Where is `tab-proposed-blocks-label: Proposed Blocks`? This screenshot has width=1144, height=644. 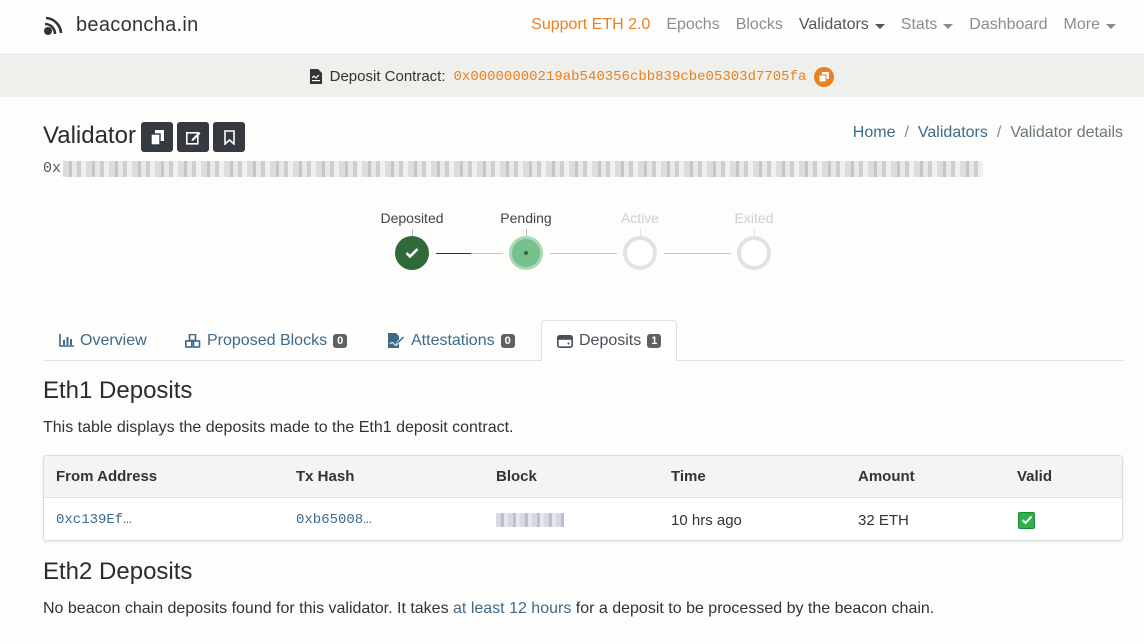 tab-proposed-blocks-label: Proposed Blocks is located at coordinates (267, 340).